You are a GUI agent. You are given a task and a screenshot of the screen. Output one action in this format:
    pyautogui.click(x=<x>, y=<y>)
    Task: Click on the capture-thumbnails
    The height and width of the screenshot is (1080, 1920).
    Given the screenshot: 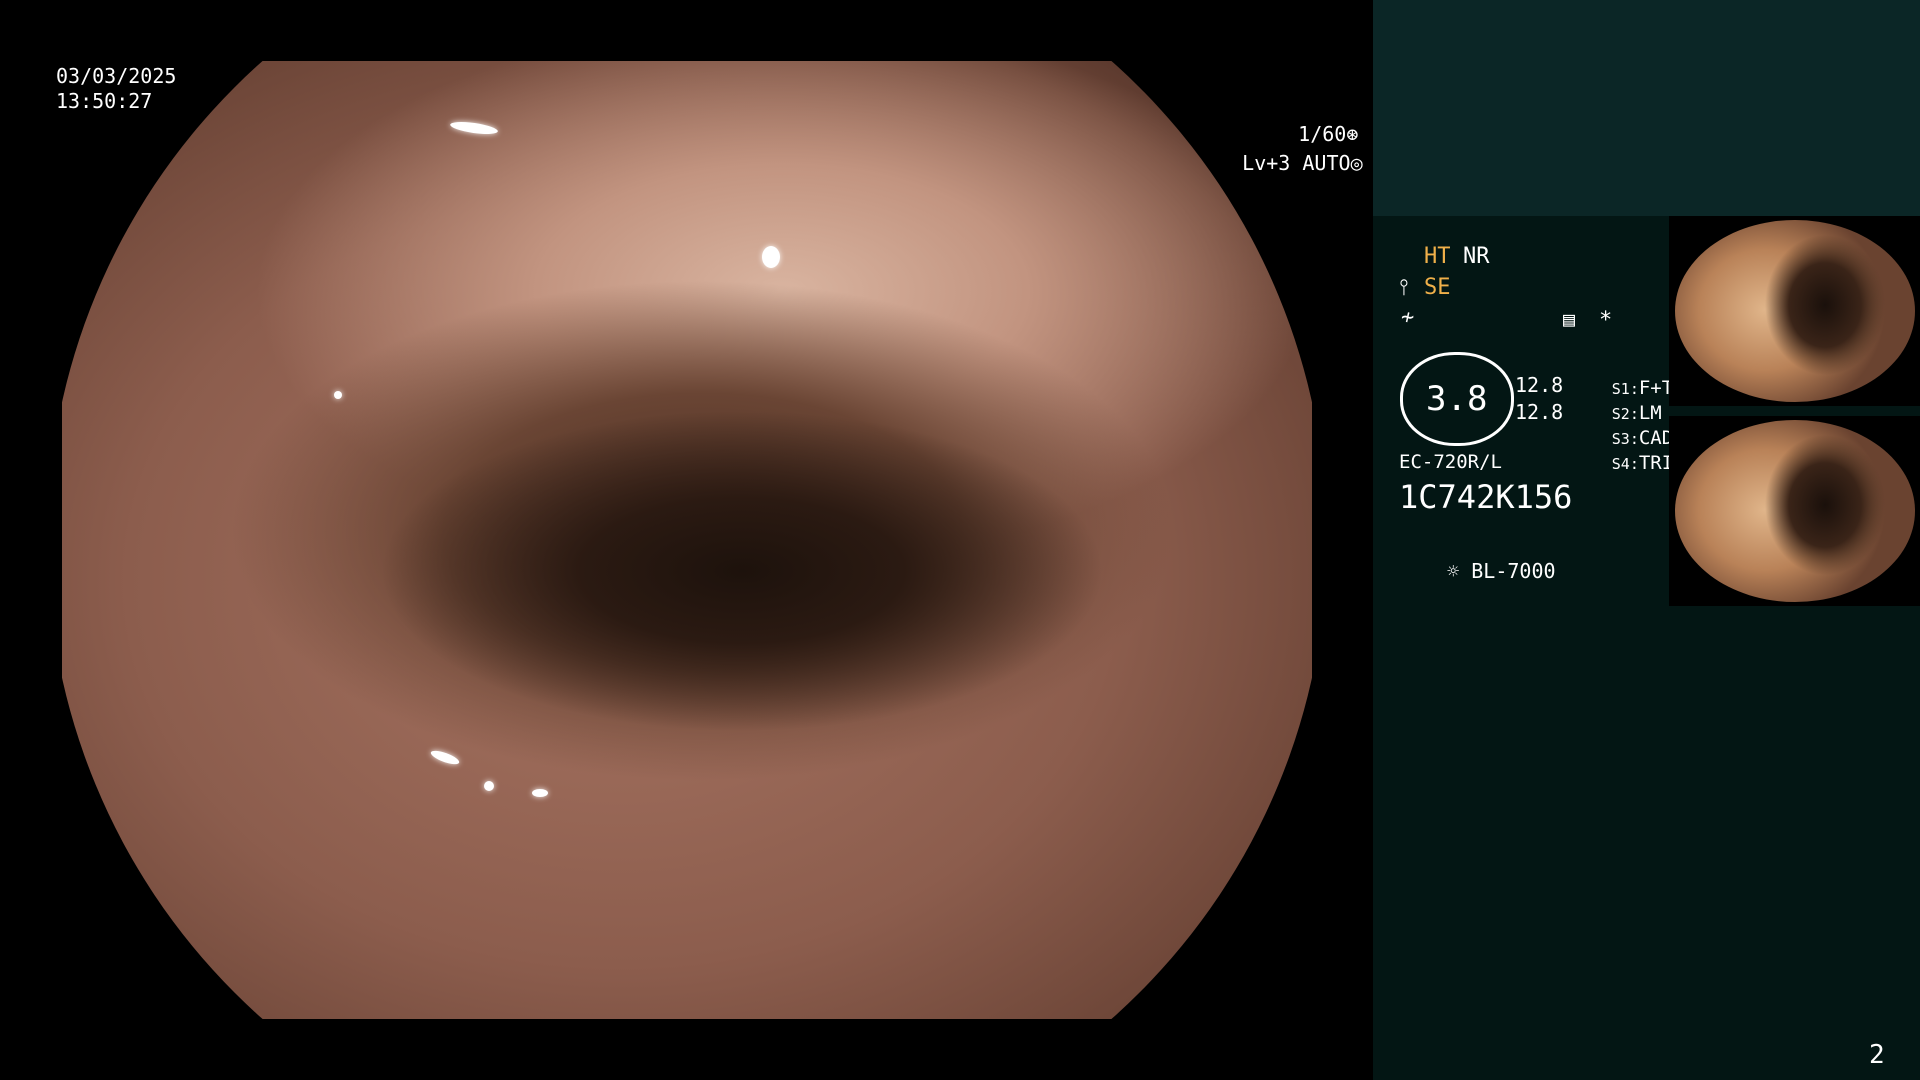 What is the action you would take?
    pyautogui.click(x=1794, y=415)
    